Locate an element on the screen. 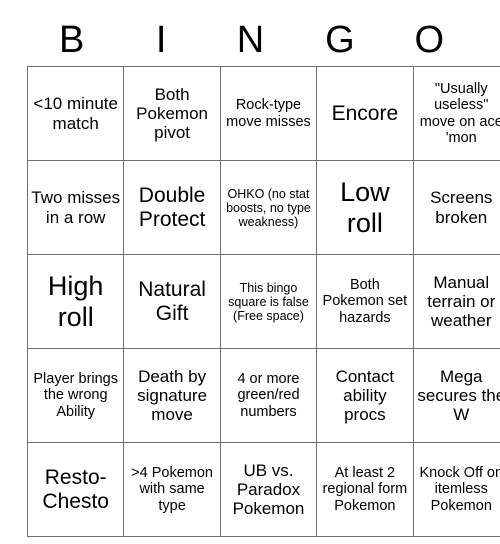 The height and width of the screenshot is (544, 500). bingo-cell: Contact ability procs is located at coordinates (365, 395).